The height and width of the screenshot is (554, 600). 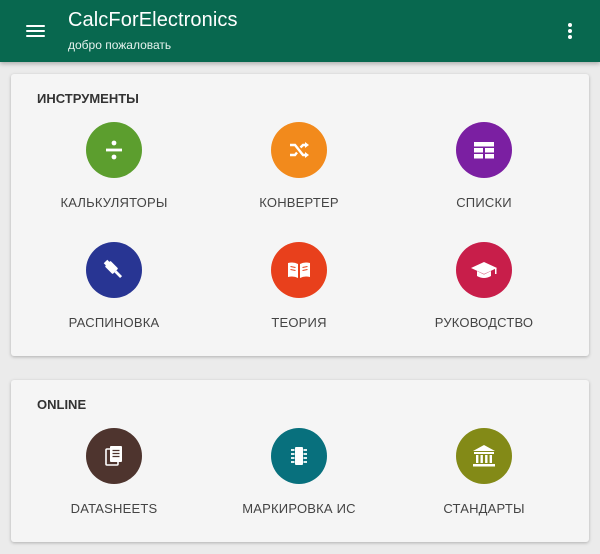 What do you see at coordinates (300, 31) in the screenshot?
I see `app-bar: CalcForElectronics добро пожаловать` at bounding box center [300, 31].